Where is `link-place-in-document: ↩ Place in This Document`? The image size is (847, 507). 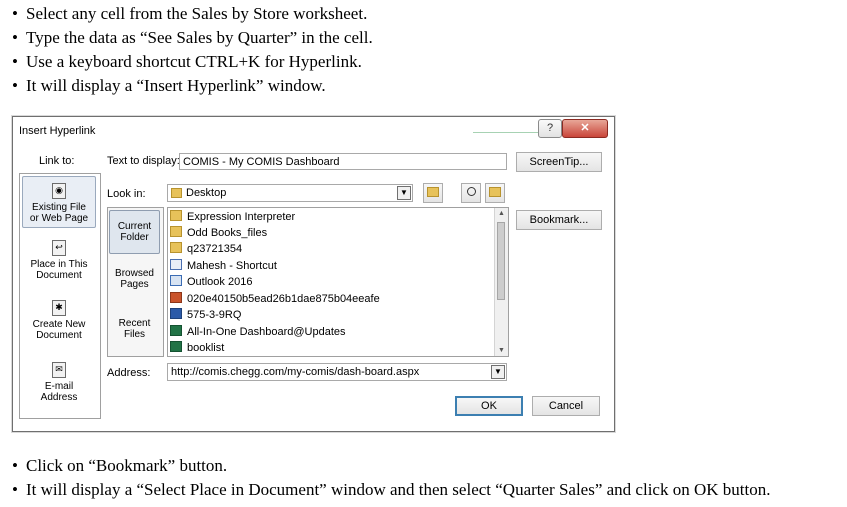 link-place-in-document: ↩ Place in This Document is located at coordinates (59, 263).